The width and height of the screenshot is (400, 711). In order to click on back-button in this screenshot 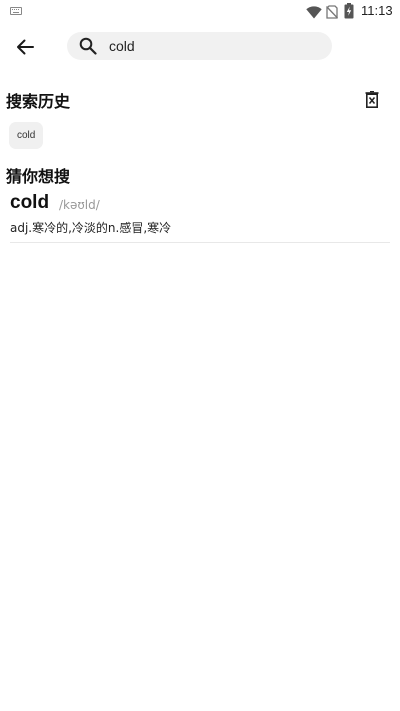, I will do `click(25, 47)`.